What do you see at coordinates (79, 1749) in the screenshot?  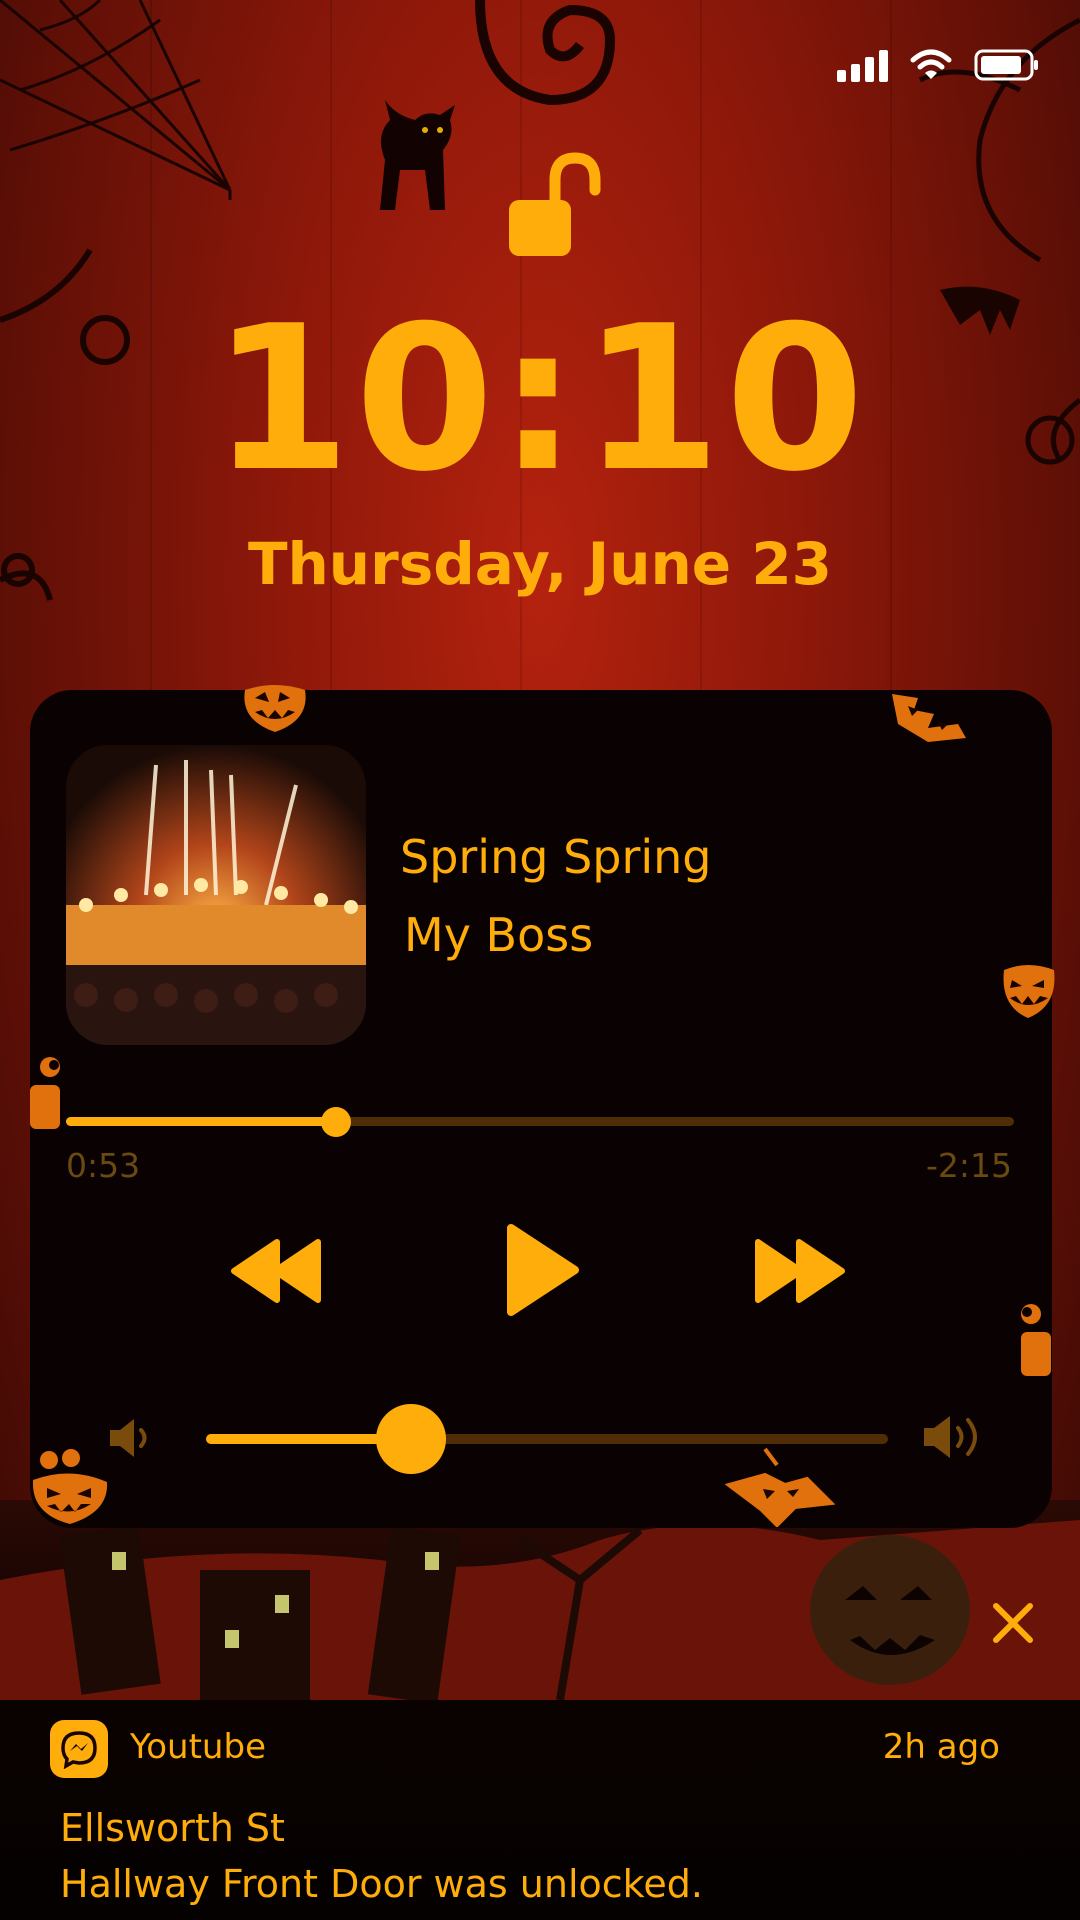 I see `messenger-icon` at bounding box center [79, 1749].